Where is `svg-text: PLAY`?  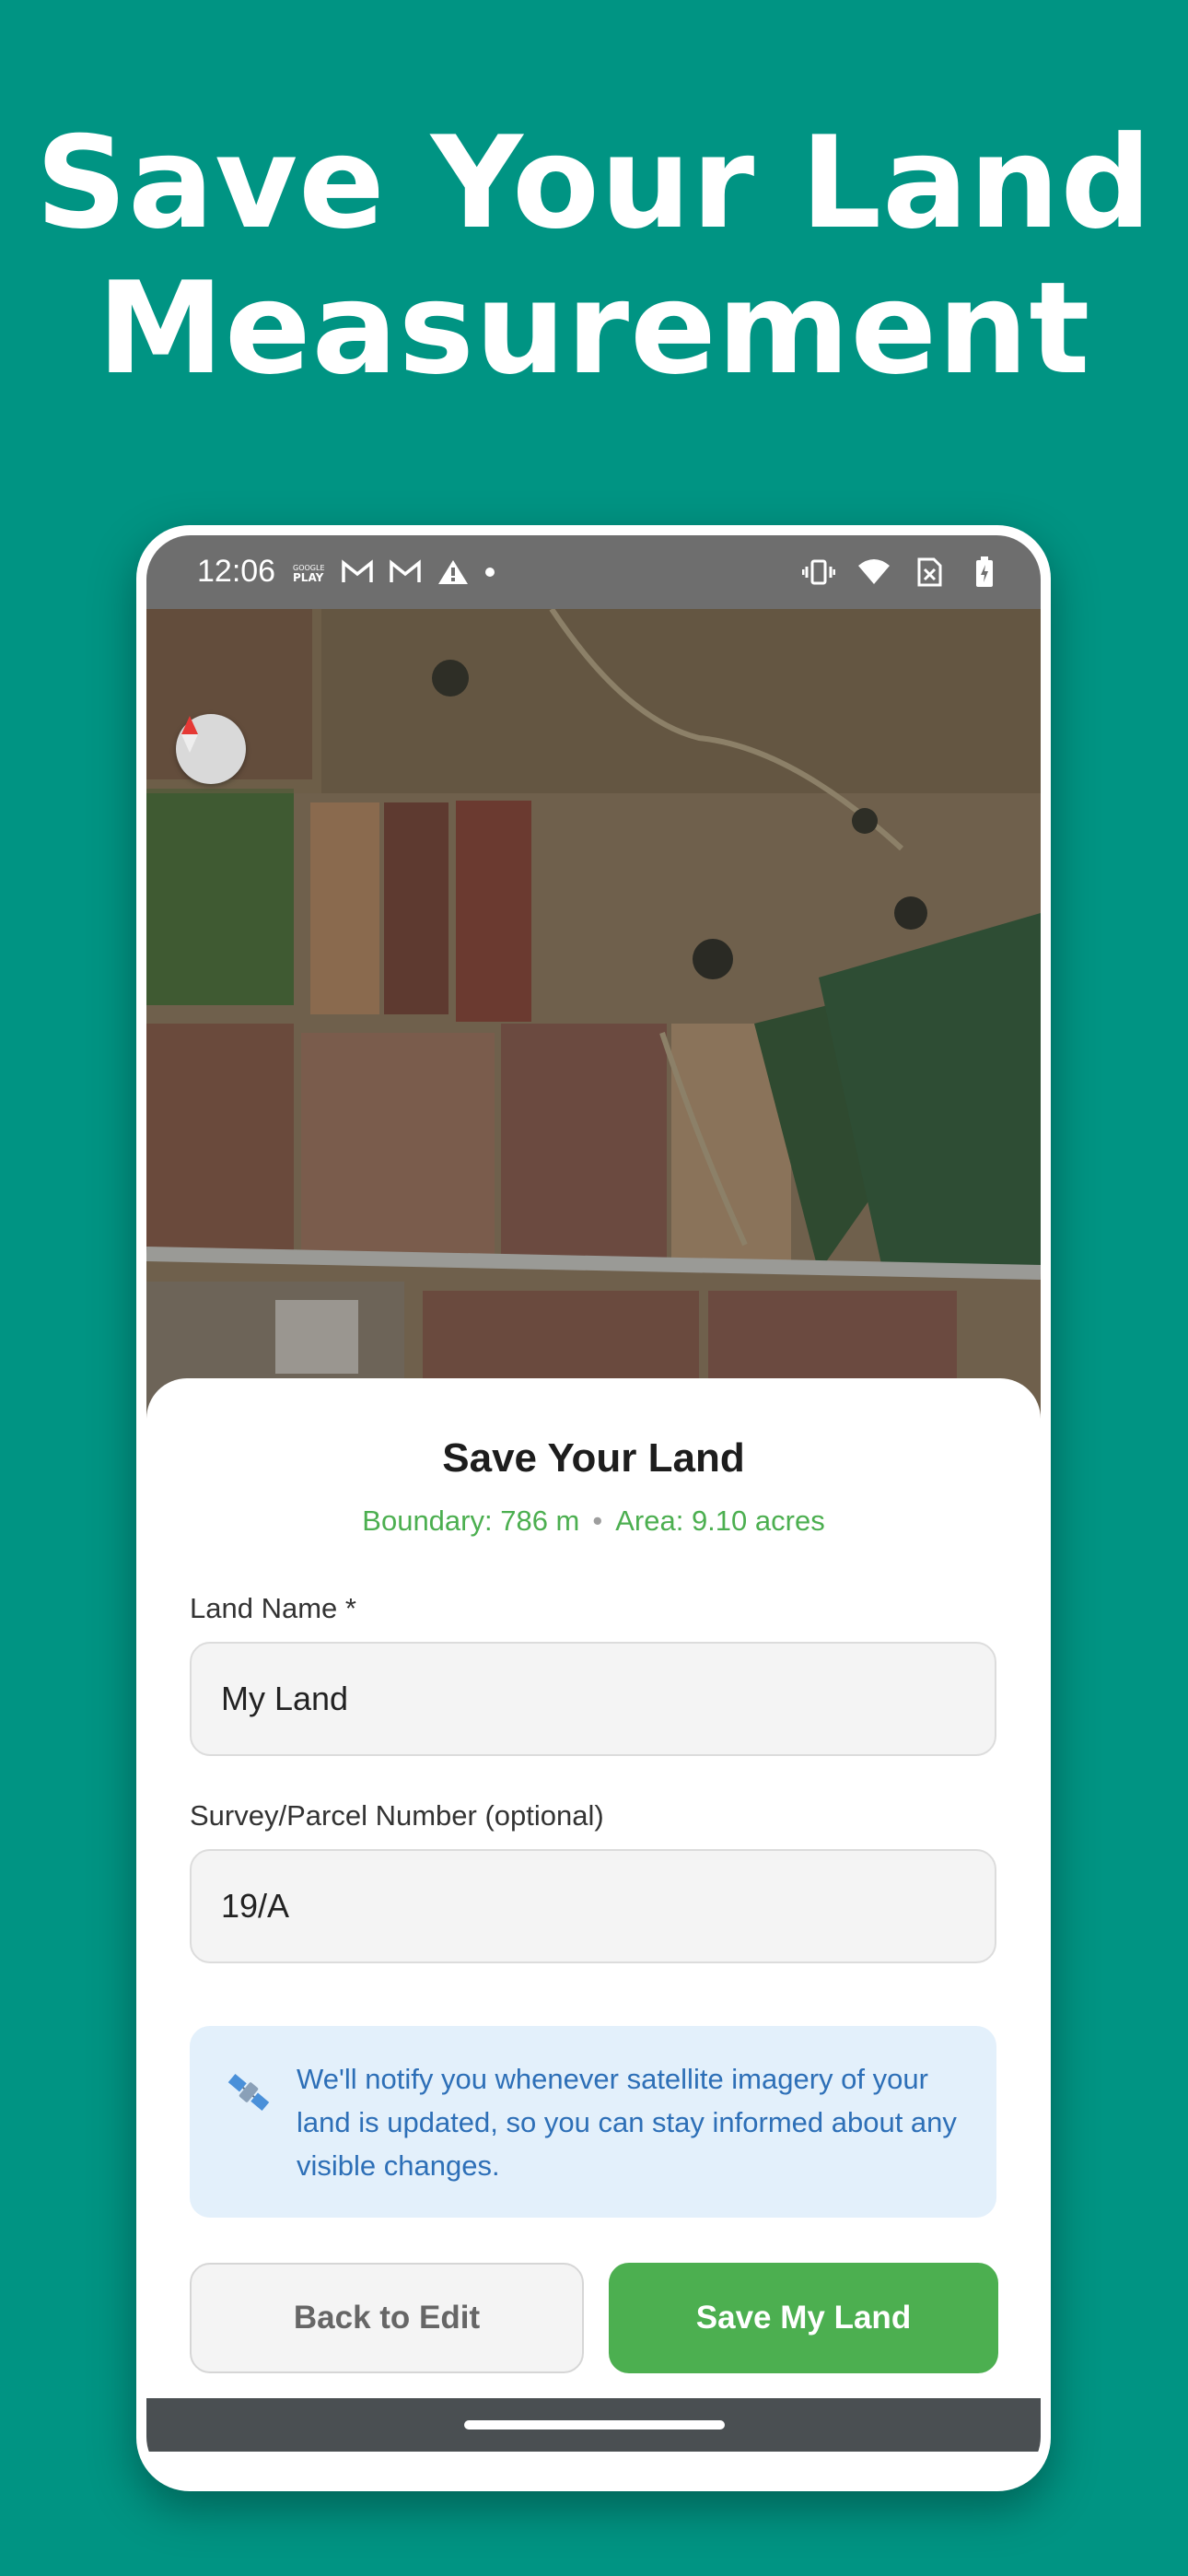 svg-text: PLAY is located at coordinates (308, 577).